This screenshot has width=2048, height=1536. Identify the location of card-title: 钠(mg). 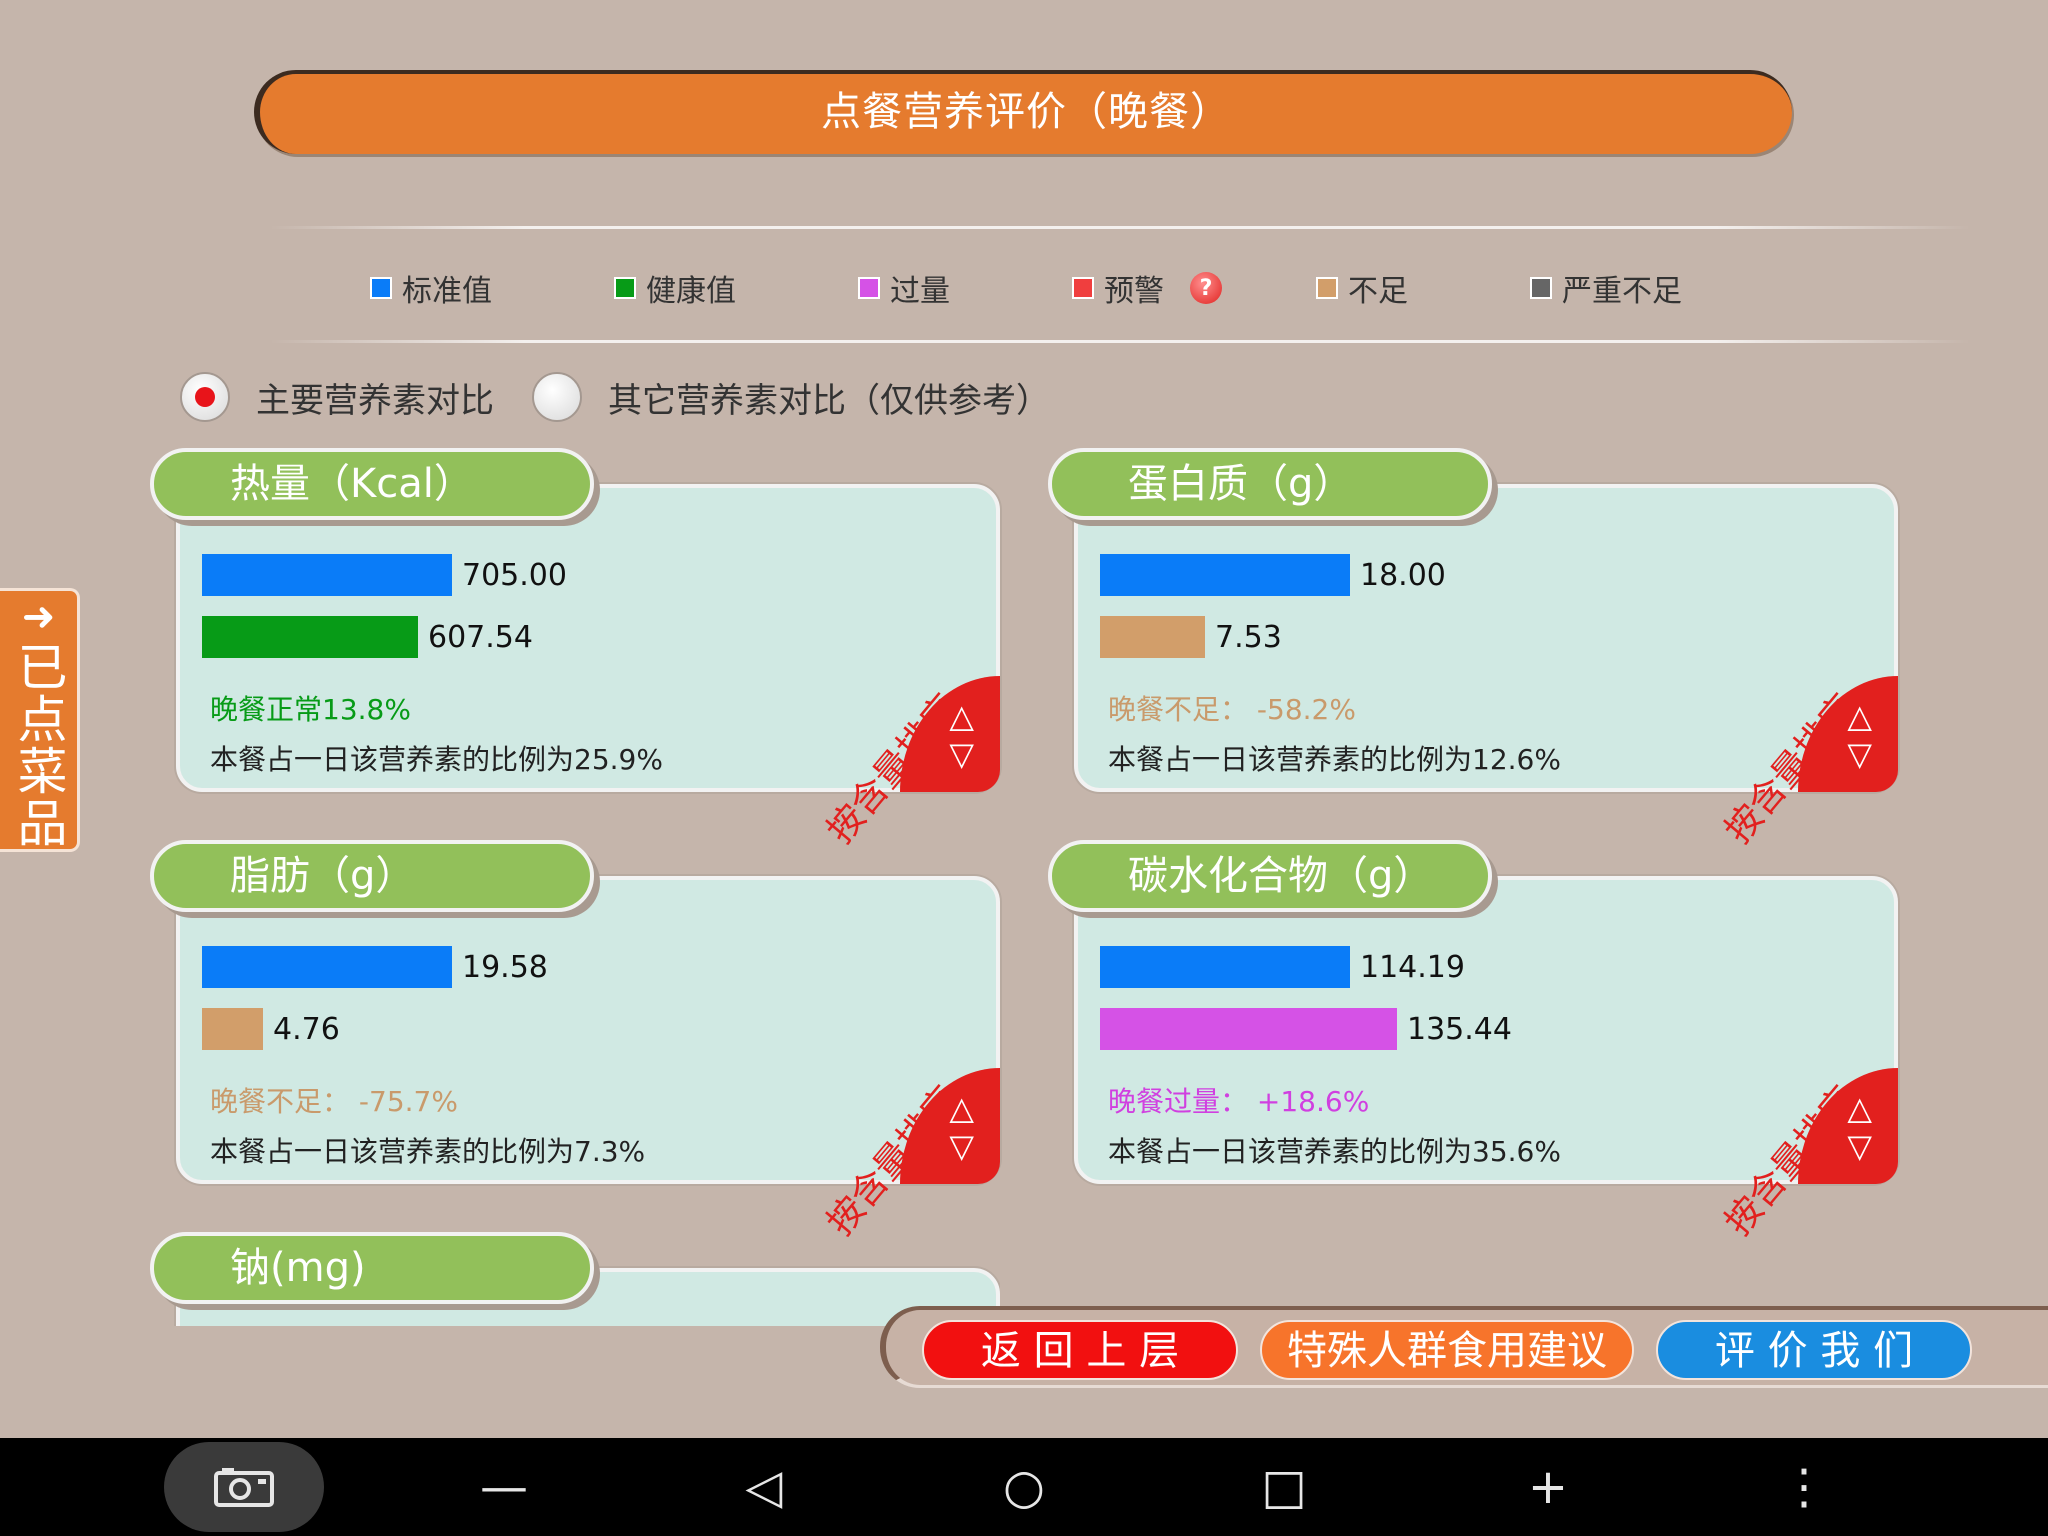
(372, 1268).